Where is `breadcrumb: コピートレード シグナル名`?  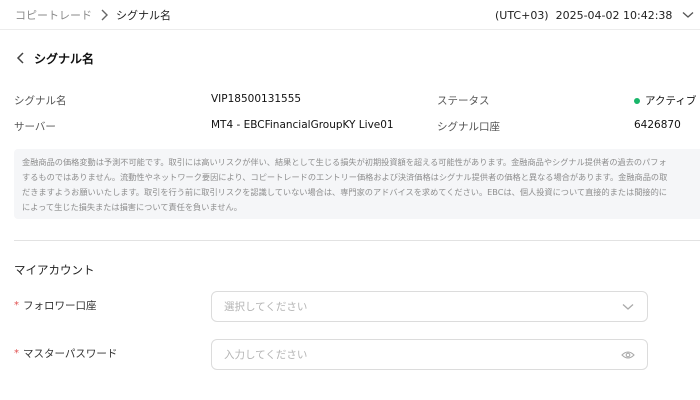
breadcrumb: コピートレード シグナル名 is located at coordinates (93, 15).